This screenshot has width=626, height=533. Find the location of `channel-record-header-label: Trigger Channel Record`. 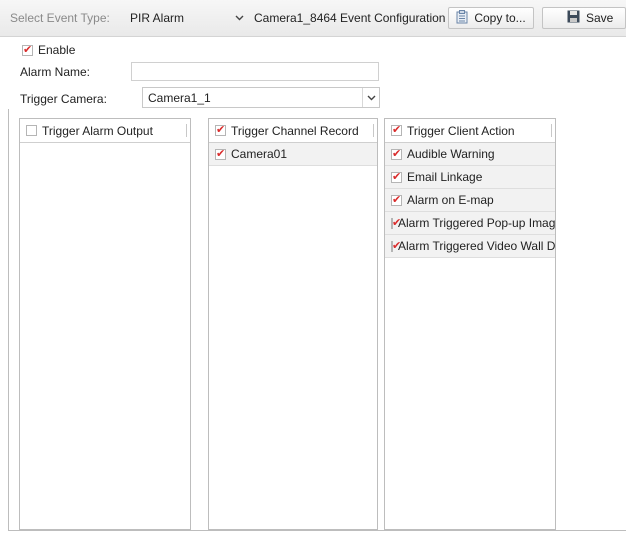

channel-record-header-label: Trigger Channel Record is located at coordinates (295, 130).